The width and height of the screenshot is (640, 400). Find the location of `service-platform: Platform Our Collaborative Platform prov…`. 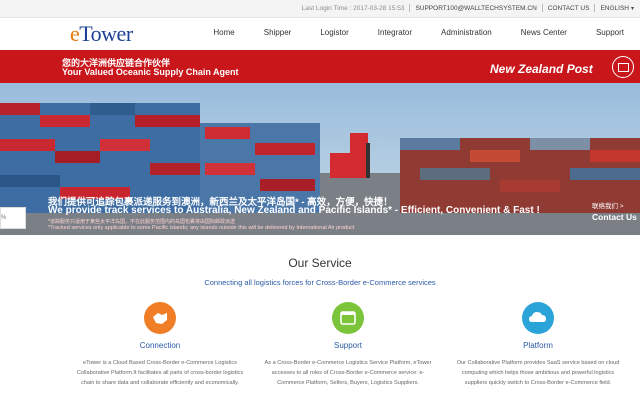

service-platform: Platform Our Collaborative Platform prov… is located at coordinates (538, 345).